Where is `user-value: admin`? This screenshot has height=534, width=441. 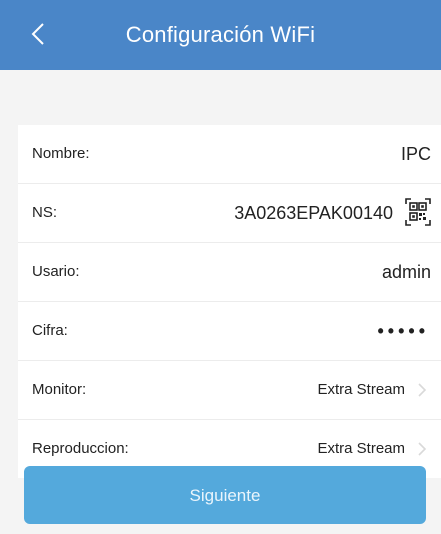 user-value: admin is located at coordinates (406, 272).